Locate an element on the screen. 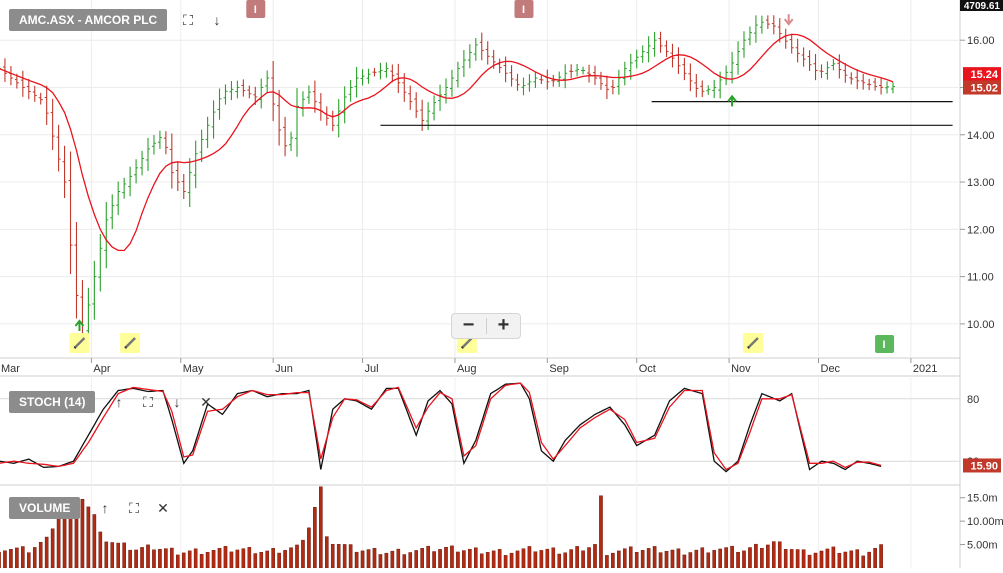 The height and width of the screenshot is (573, 1003). x-tick-label-mar: Mar is located at coordinates (10, 369).